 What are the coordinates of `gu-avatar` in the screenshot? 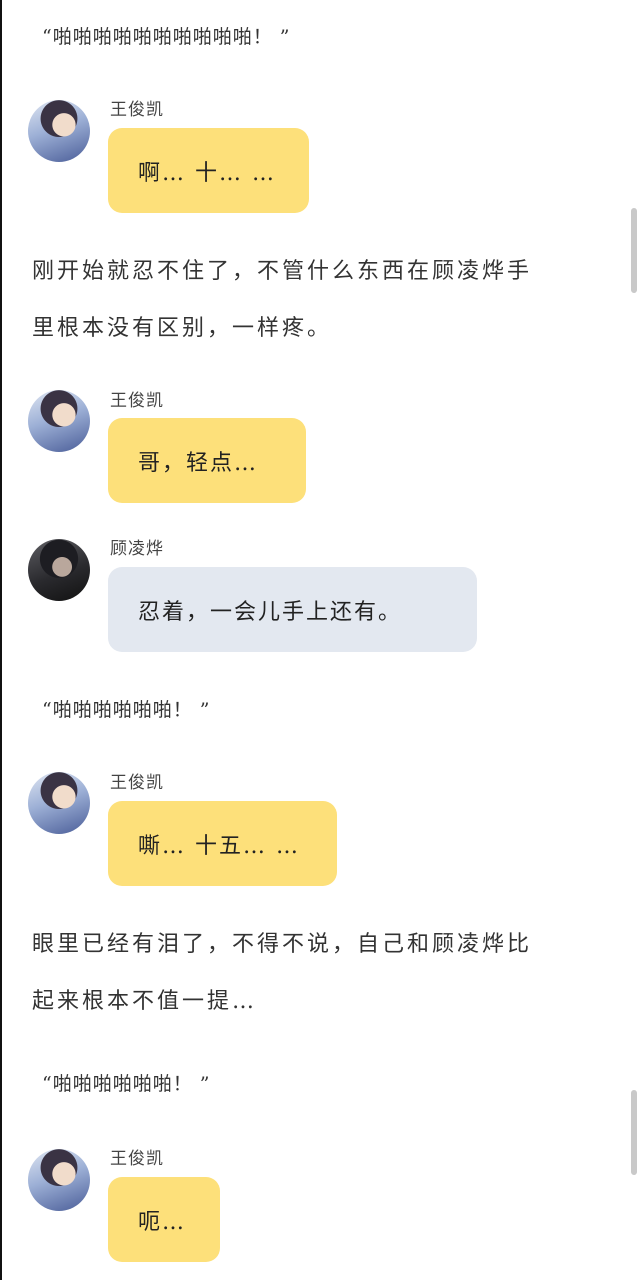 It's located at (59, 570).